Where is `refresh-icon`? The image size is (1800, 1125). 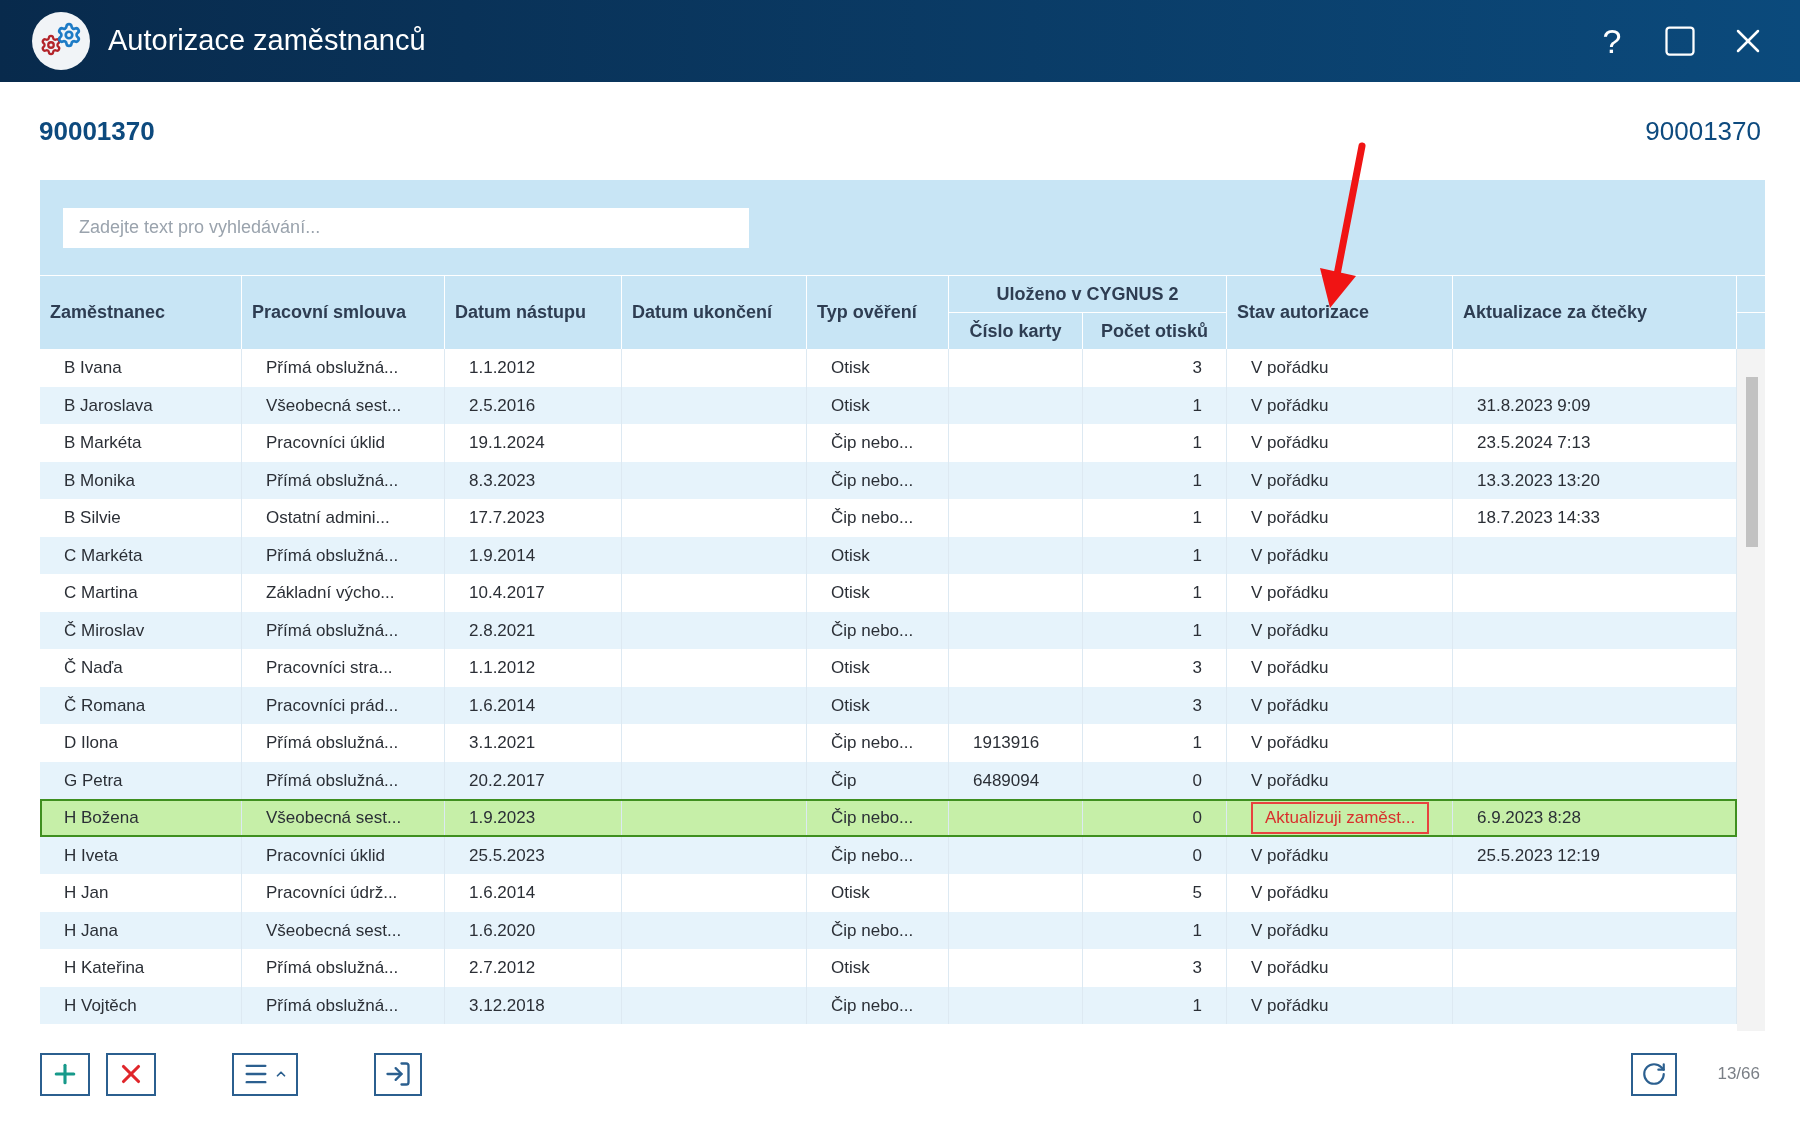 refresh-icon is located at coordinates (1654, 1074).